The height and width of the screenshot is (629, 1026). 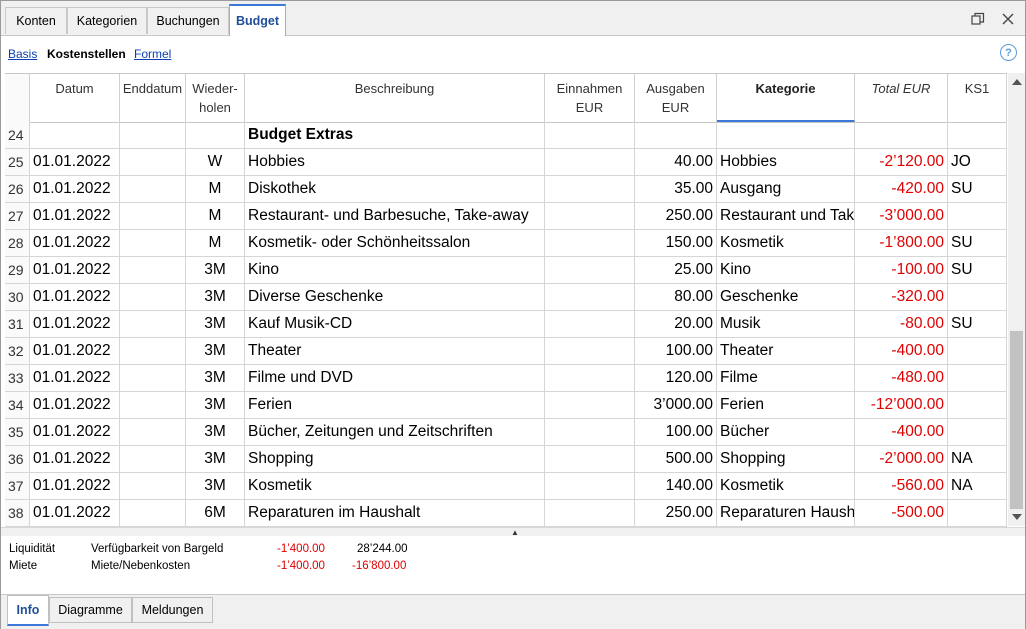 I want to click on cell-total: -100.00, so click(x=901, y=270).